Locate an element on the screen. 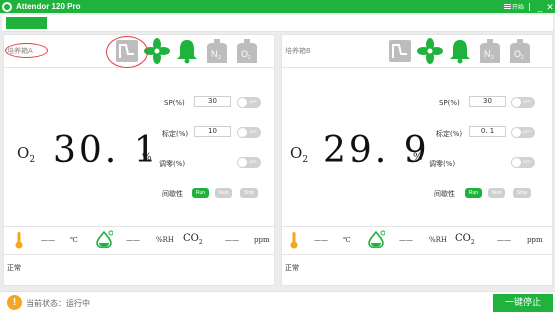  panel-header: 培养箱A N2 O2 is located at coordinates (139, 51).